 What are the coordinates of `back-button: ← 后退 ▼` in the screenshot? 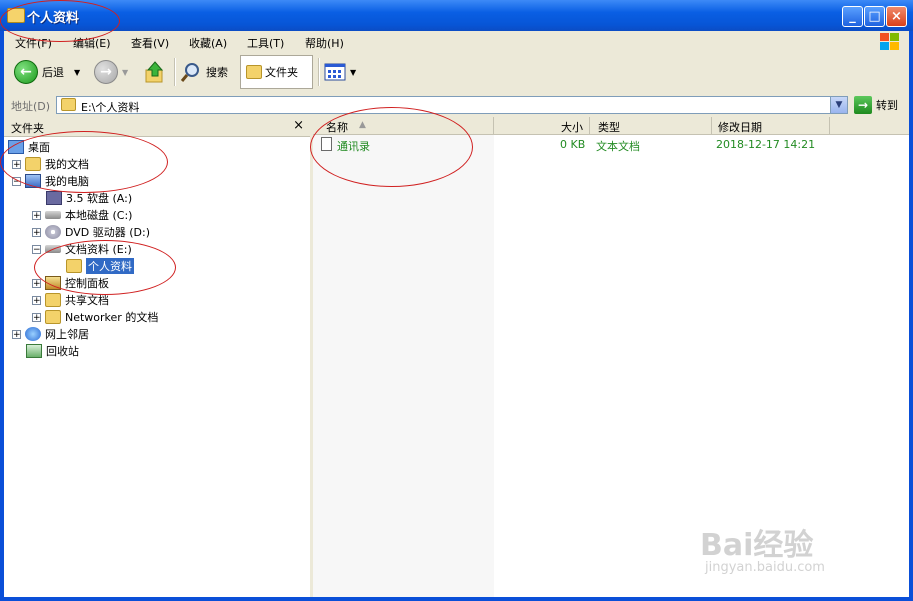 It's located at (47, 72).